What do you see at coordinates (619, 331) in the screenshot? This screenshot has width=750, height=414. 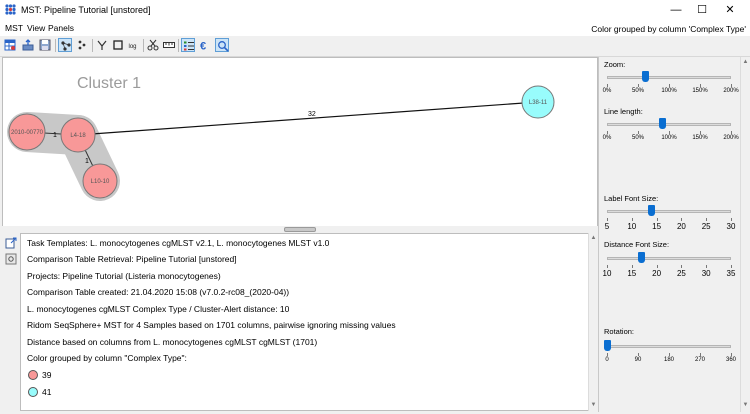 I see `rotation-label: Rotation:` at bounding box center [619, 331].